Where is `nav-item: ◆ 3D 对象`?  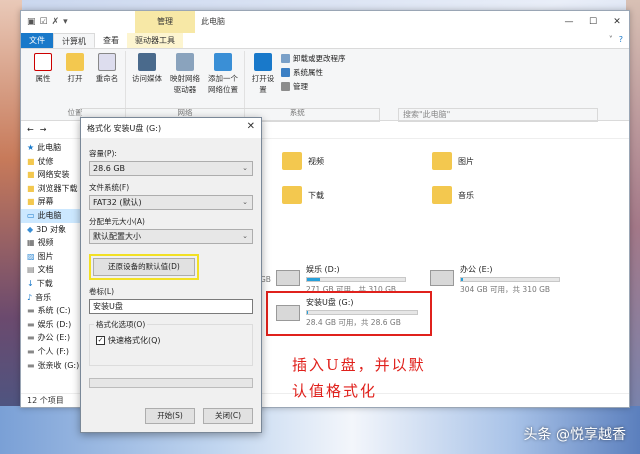 nav-item: ◆ 3D 对象 is located at coordinates (53, 230).